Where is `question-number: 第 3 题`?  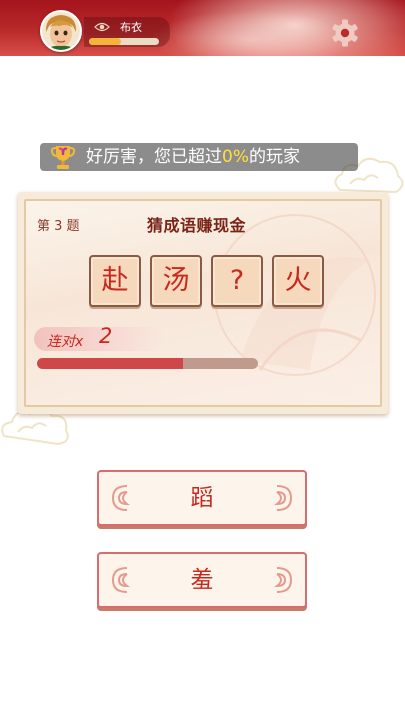
question-number: 第 3 题 is located at coordinates (58, 226).